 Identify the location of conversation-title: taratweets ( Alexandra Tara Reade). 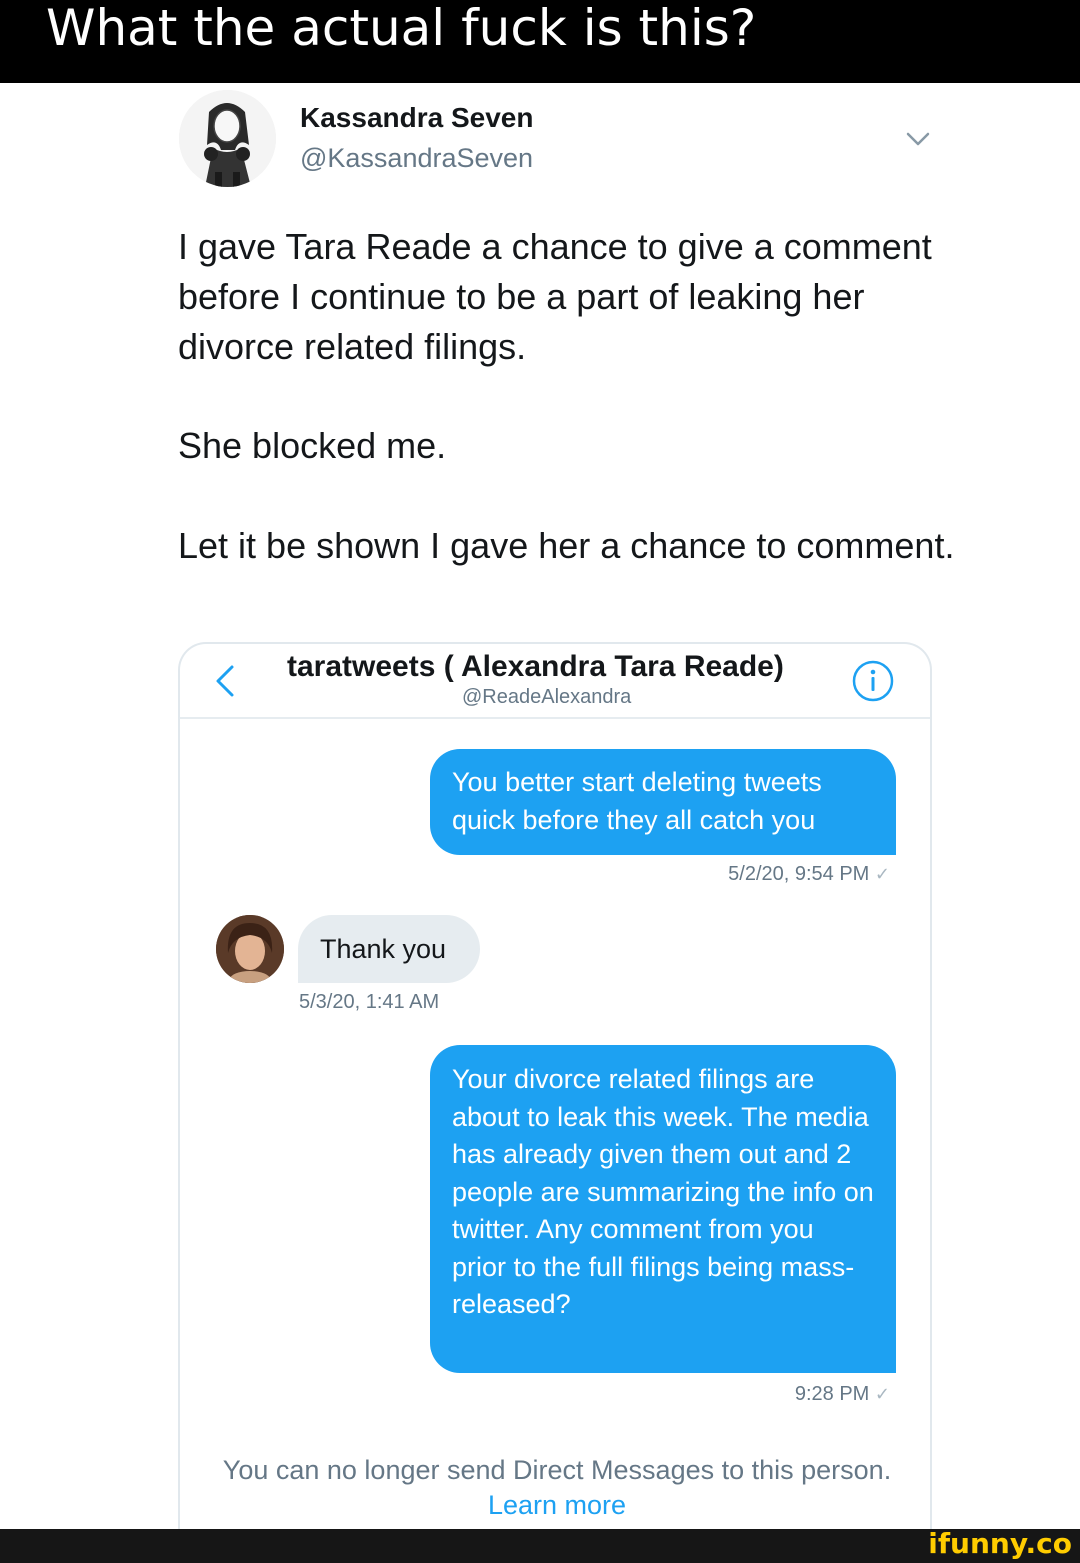
(535, 667).